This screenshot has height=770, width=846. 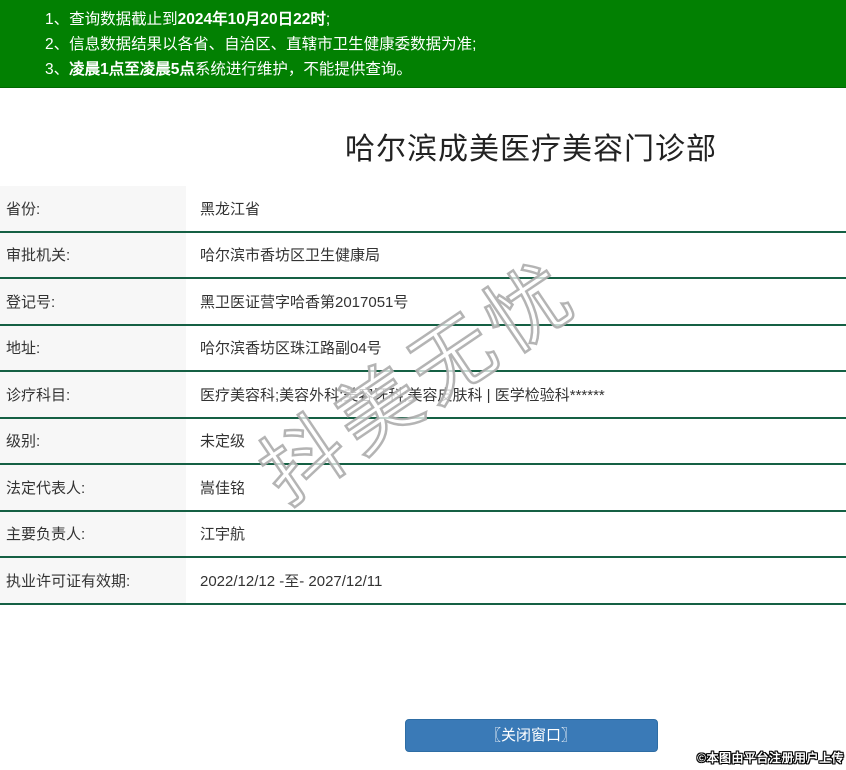 What do you see at coordinates (132, 69) in the screenshot?
I see `notice-highlight: 凌晨1点至凌晨5点` at bounding box center [132, 69].